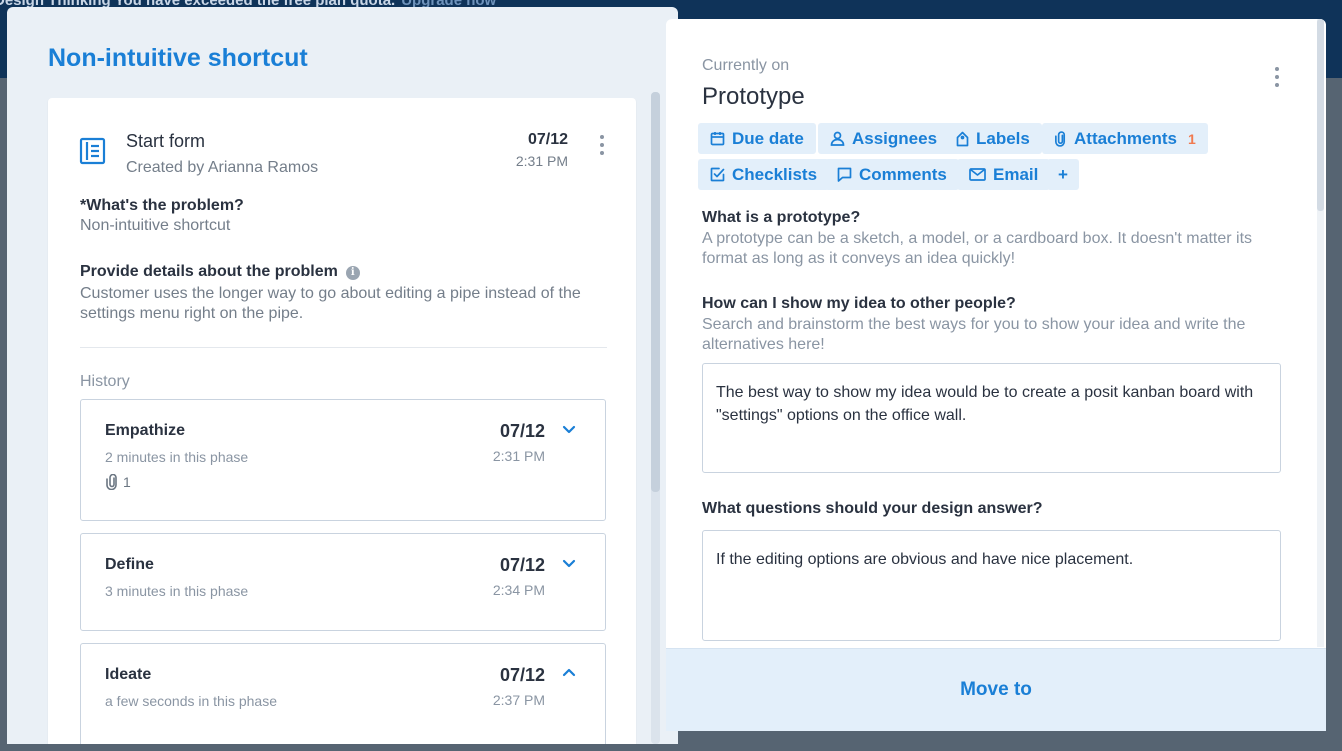  Describe the element at coordinates (191, 701) in the screenshot. I see `phase-duration: a few seconds in this phase` at that location.